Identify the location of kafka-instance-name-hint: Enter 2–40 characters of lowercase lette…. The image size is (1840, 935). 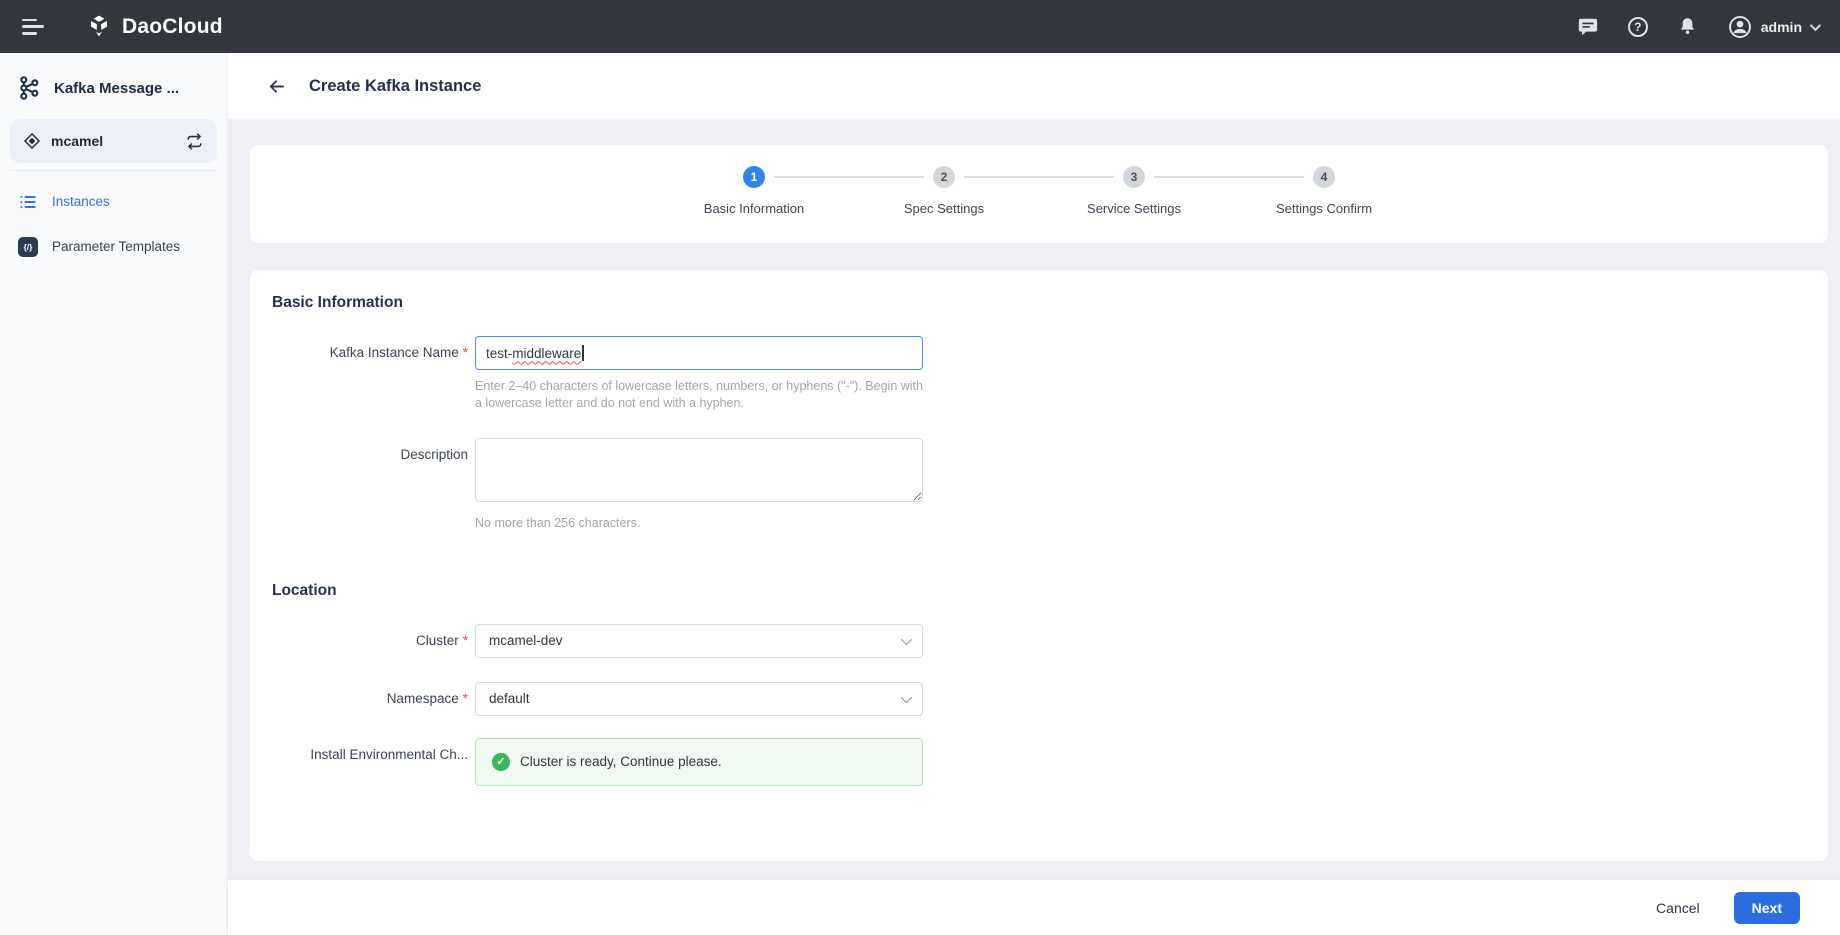
(699, 394).